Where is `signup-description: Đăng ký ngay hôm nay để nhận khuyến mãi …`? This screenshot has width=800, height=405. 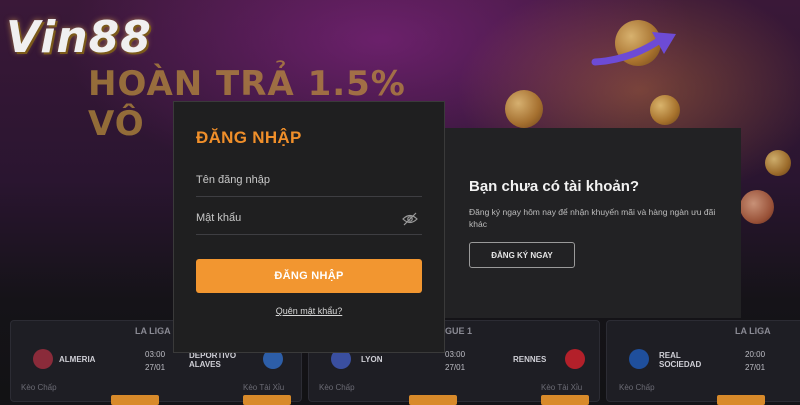 signup-description: Đăng ký ngay hôm nay để nhận khuyến mãi … is located at coordinates (592, 218).